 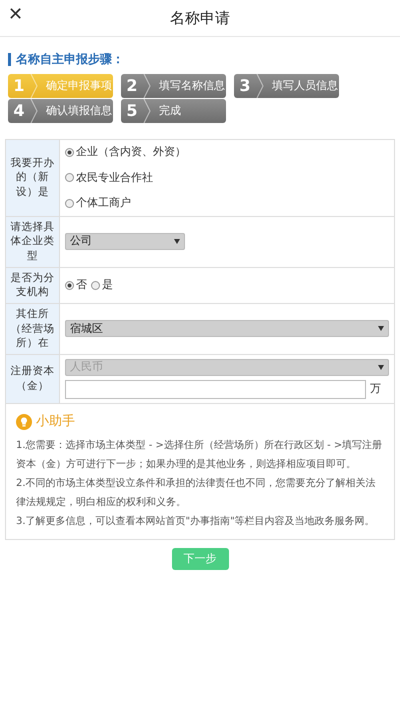 I want to click on helper-text: 2.不同的市场主体类型设立条件和承担的法律责任也不同，您需要充分了解相关法律法规规定，明白相应的权利和义务。, so click(x=196, y=493).